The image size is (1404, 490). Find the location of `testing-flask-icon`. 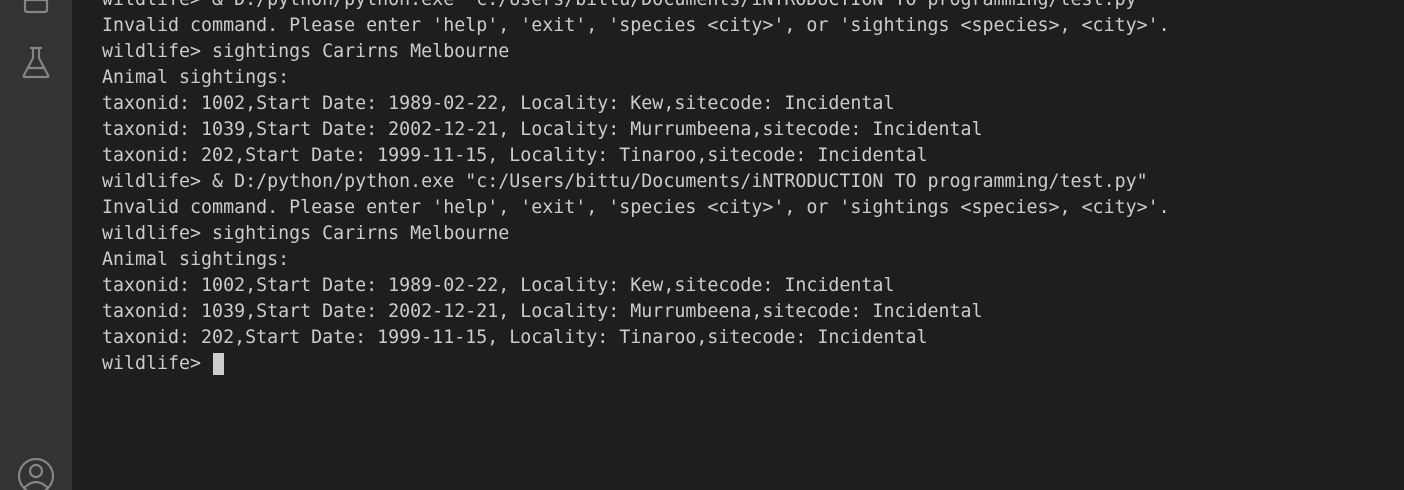

testing-flask-icon is located at coordinates (36, 62).